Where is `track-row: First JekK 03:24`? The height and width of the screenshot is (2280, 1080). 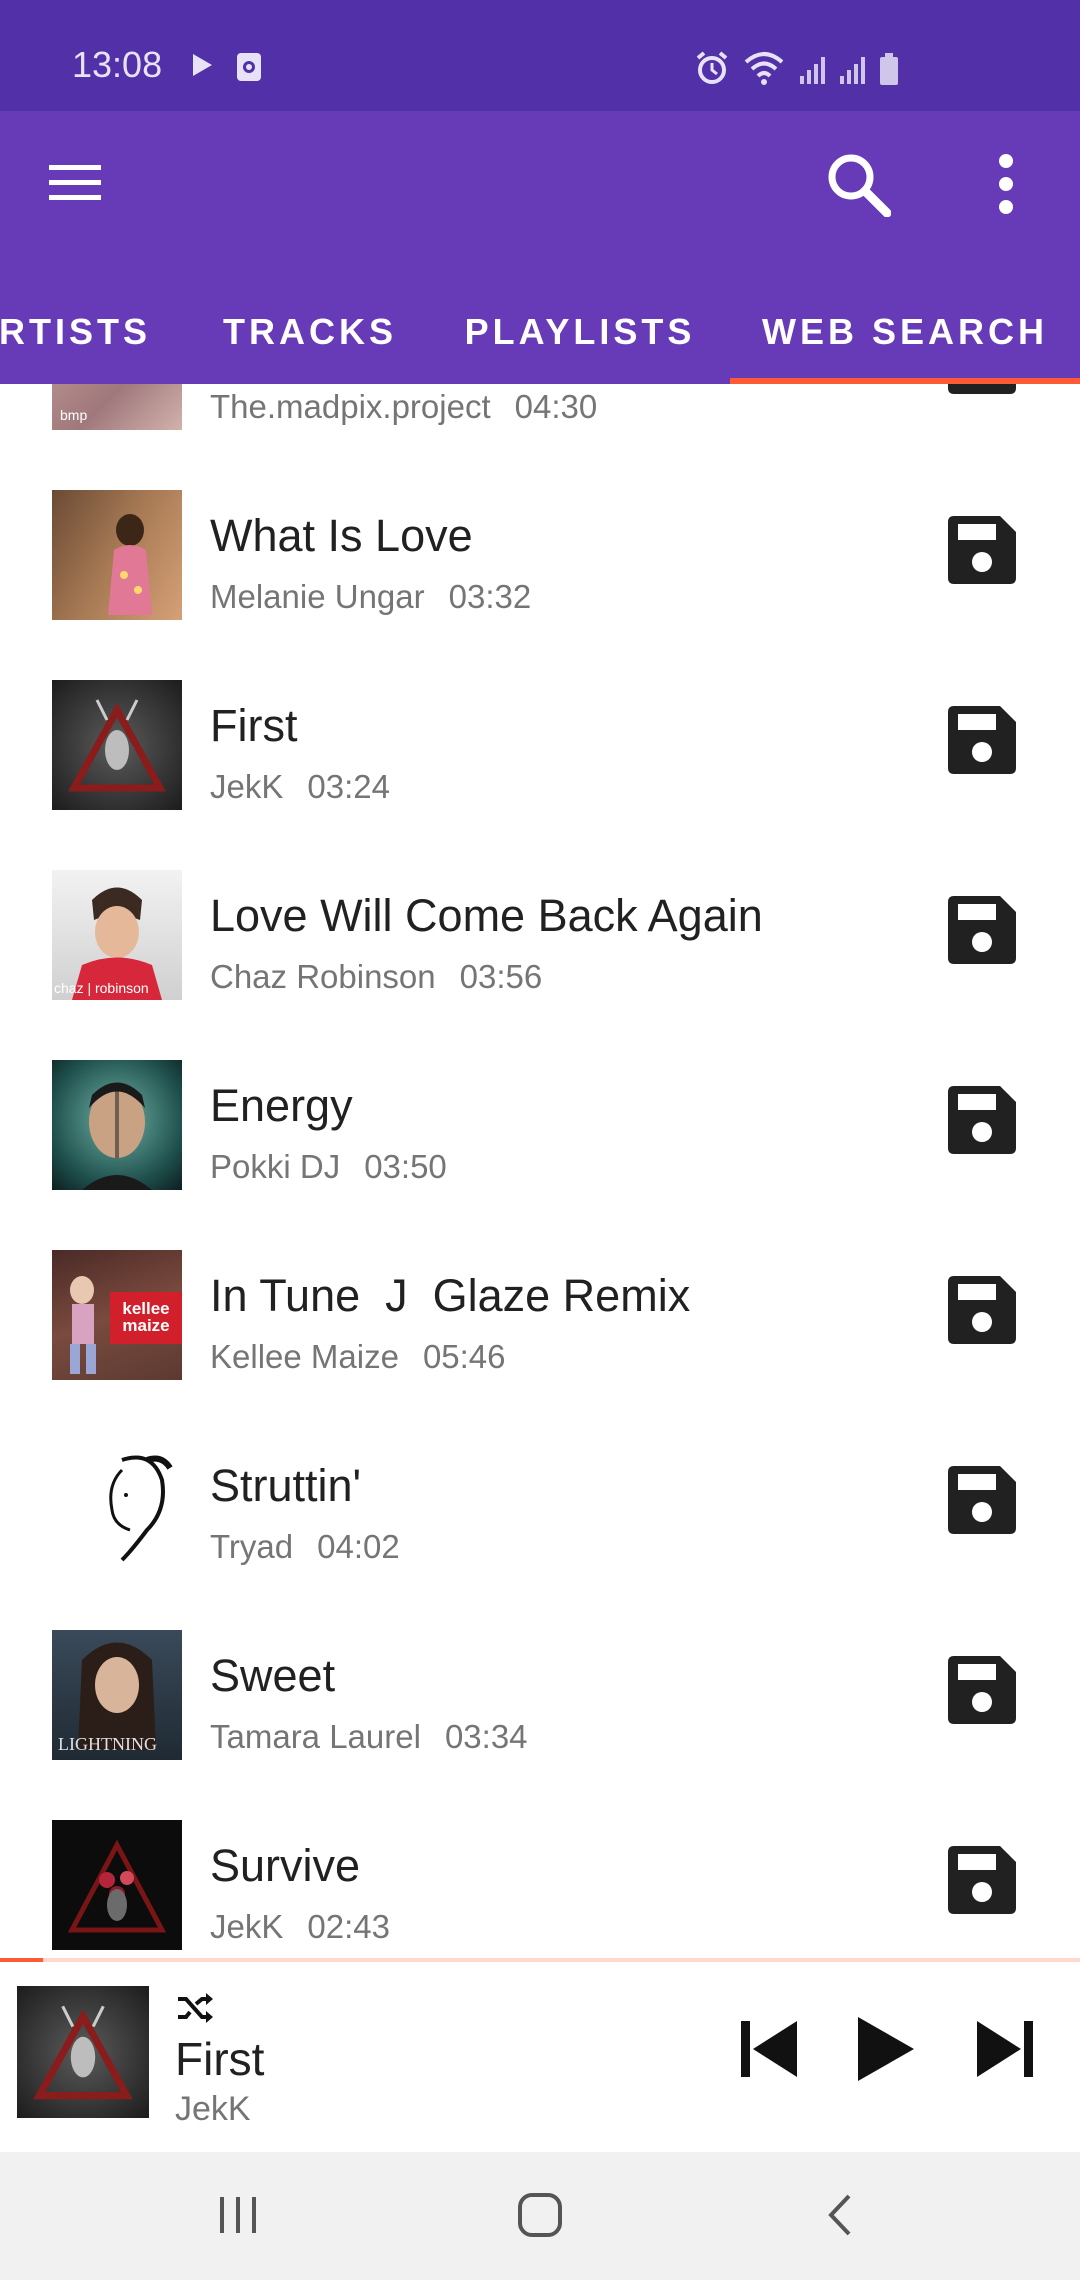
track-row: First JekK 03:24 is located at coordinates (540, 739).